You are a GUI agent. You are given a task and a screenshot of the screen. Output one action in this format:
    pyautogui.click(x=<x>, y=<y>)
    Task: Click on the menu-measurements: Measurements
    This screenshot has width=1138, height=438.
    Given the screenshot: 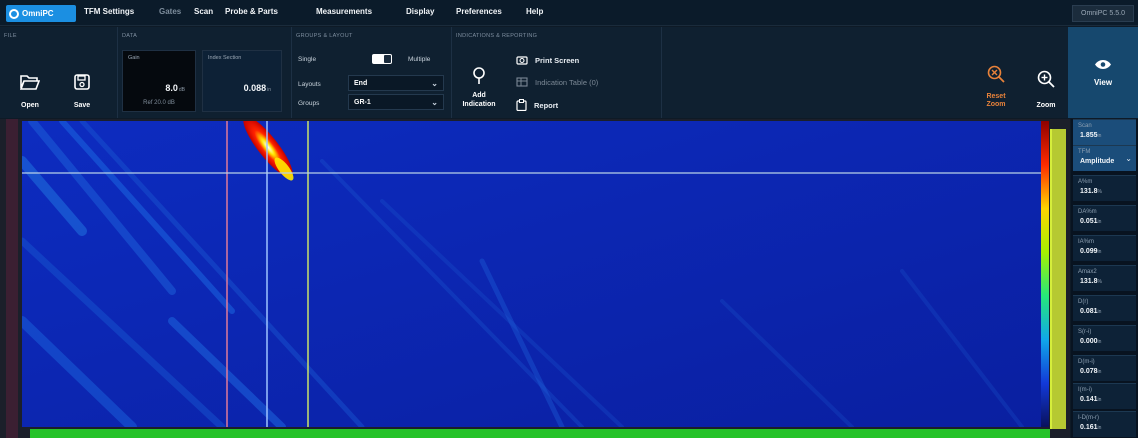 What is the action you would take?
    pyautogui.click(x=344, y=11)
    